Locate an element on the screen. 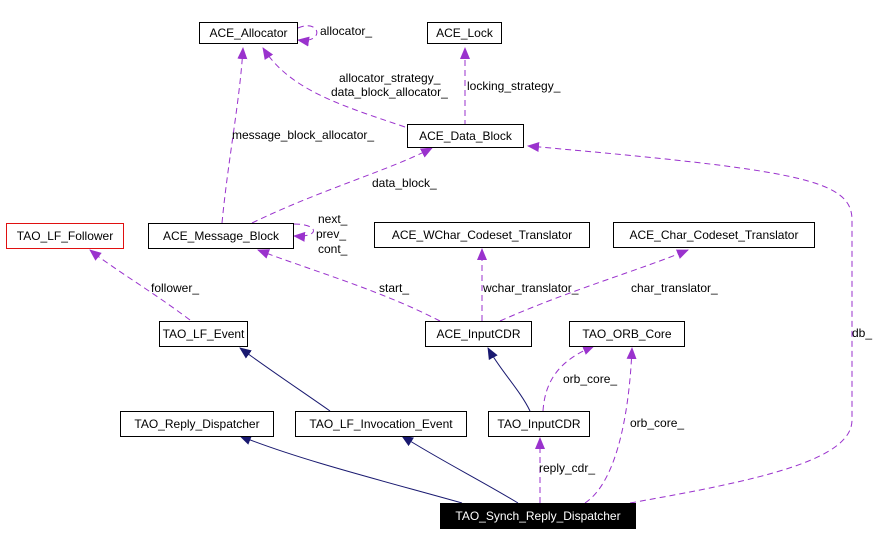  label-wchar-translator: wchar_translator_ is located at coordinates (531, 288).